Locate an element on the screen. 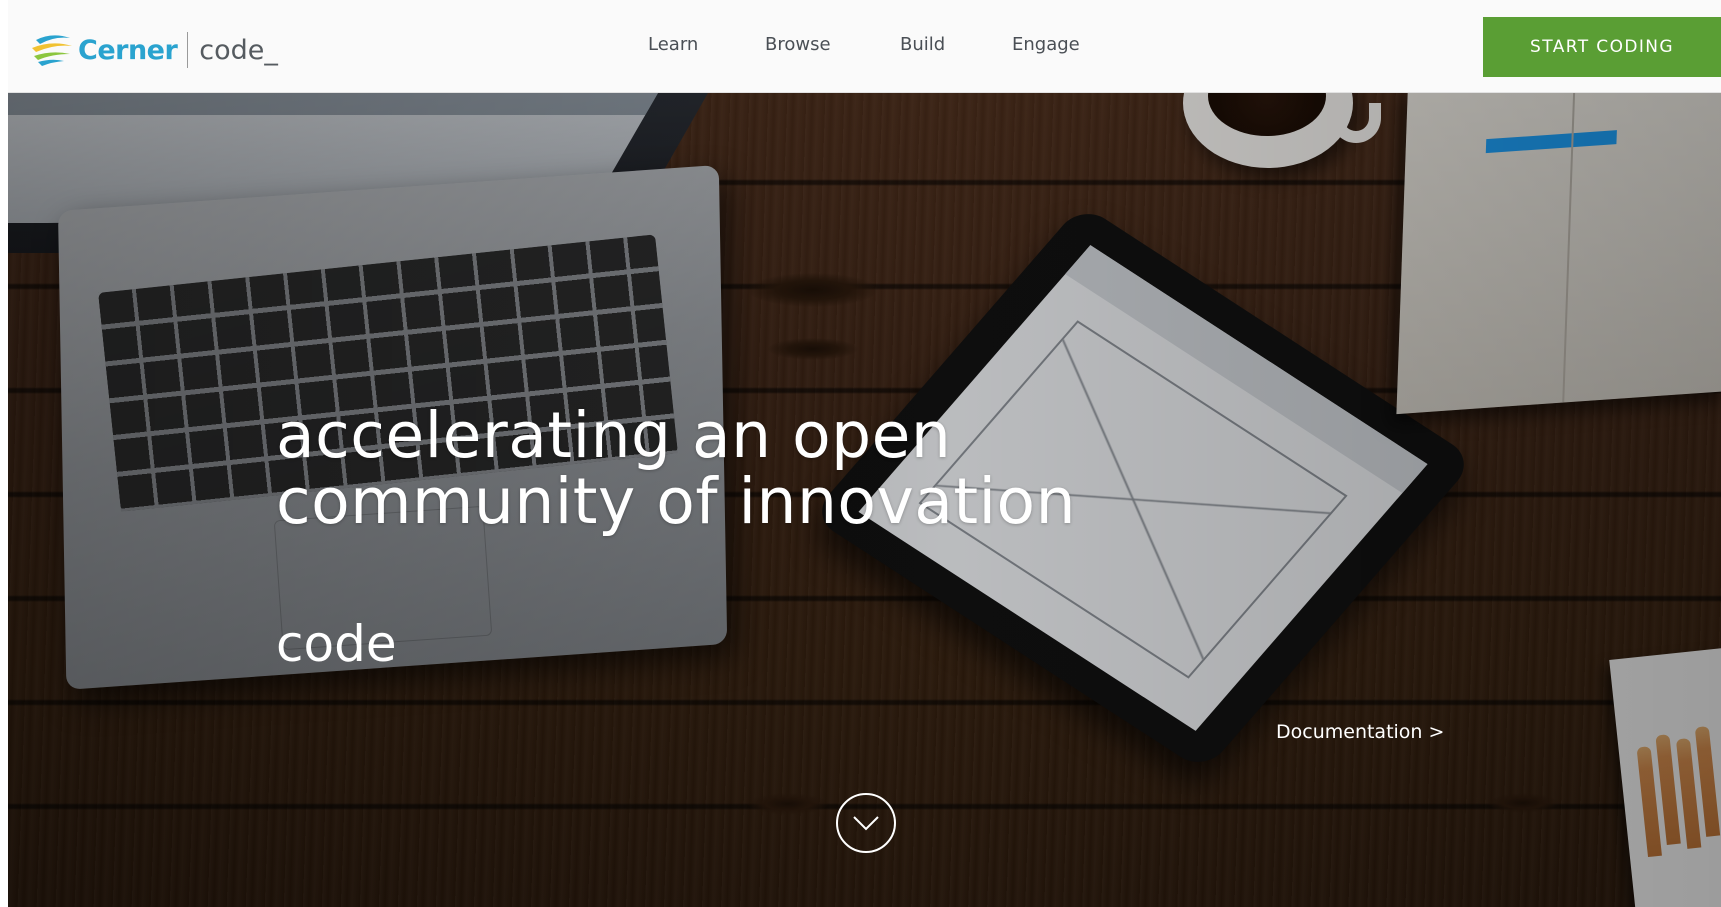 This screenshot has height=907, width=1721. nav-item-learn: Learn is located at coordinates (673, 44).